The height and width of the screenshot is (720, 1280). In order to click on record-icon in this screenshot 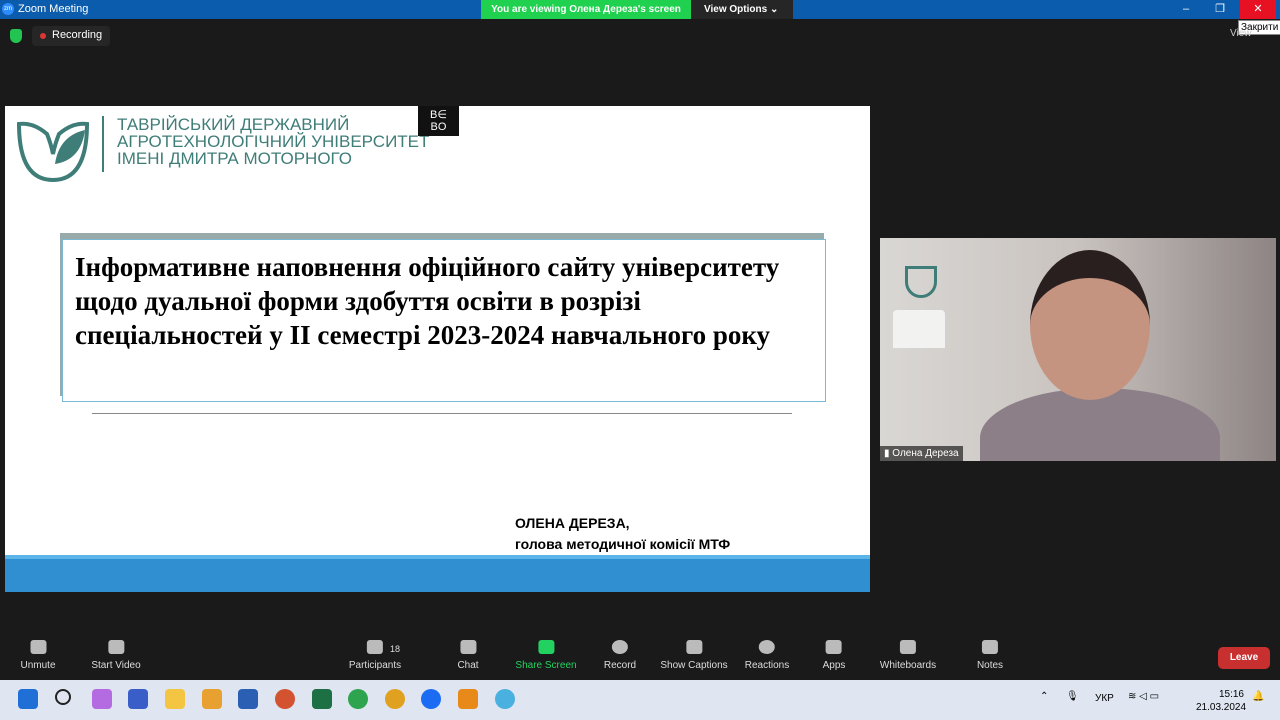, I will do `click(620, 647)`.